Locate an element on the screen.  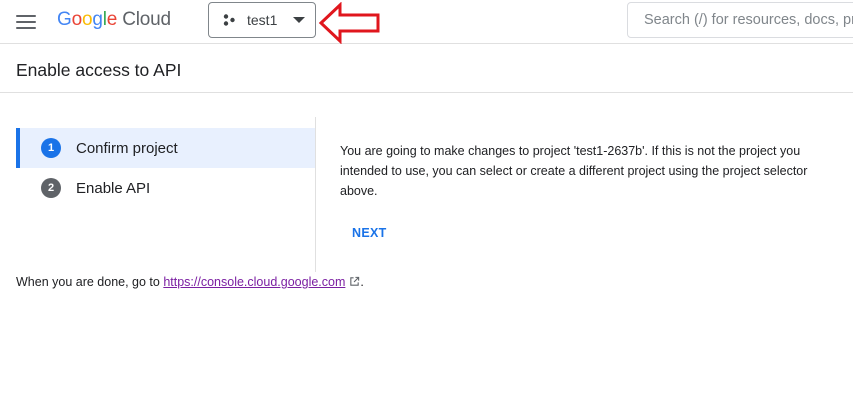
page-title: Enable access to API is located at coordinates (99, 70).